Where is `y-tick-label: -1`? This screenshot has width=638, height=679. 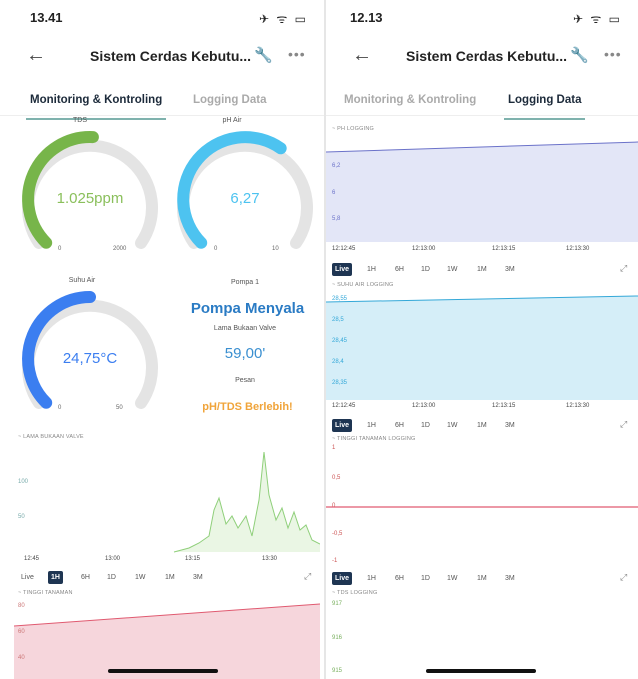 y-tick-label: -1 is located at coordinates (335, 561).